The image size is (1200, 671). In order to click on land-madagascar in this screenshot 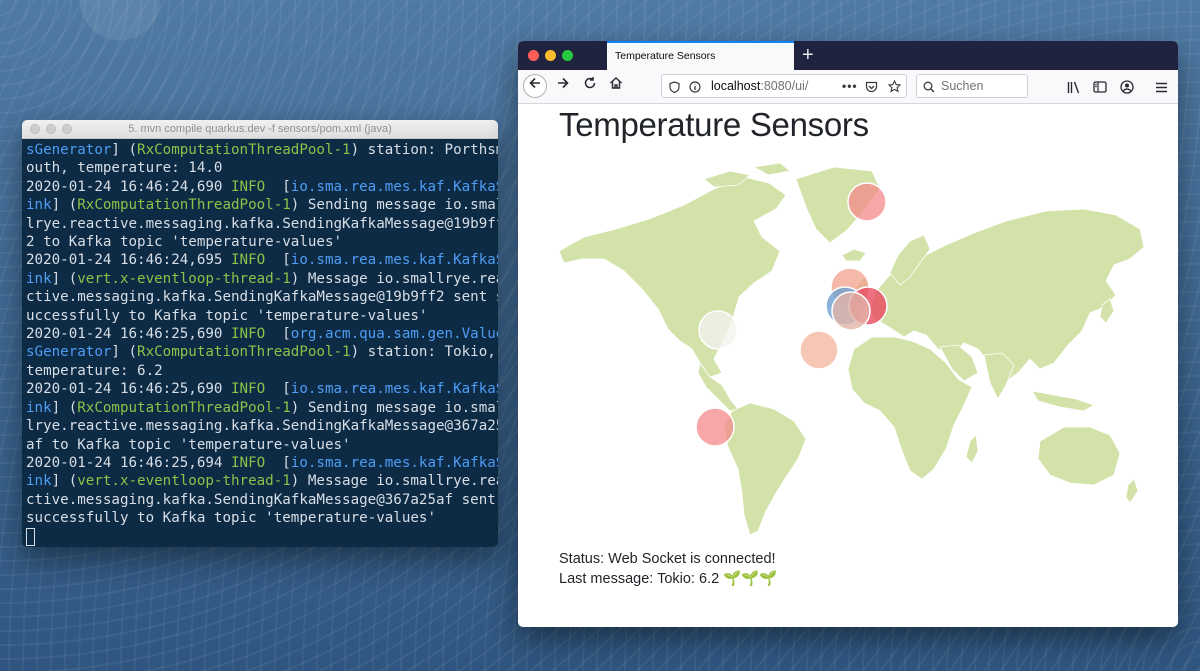, I will do `click(972, 449)`.